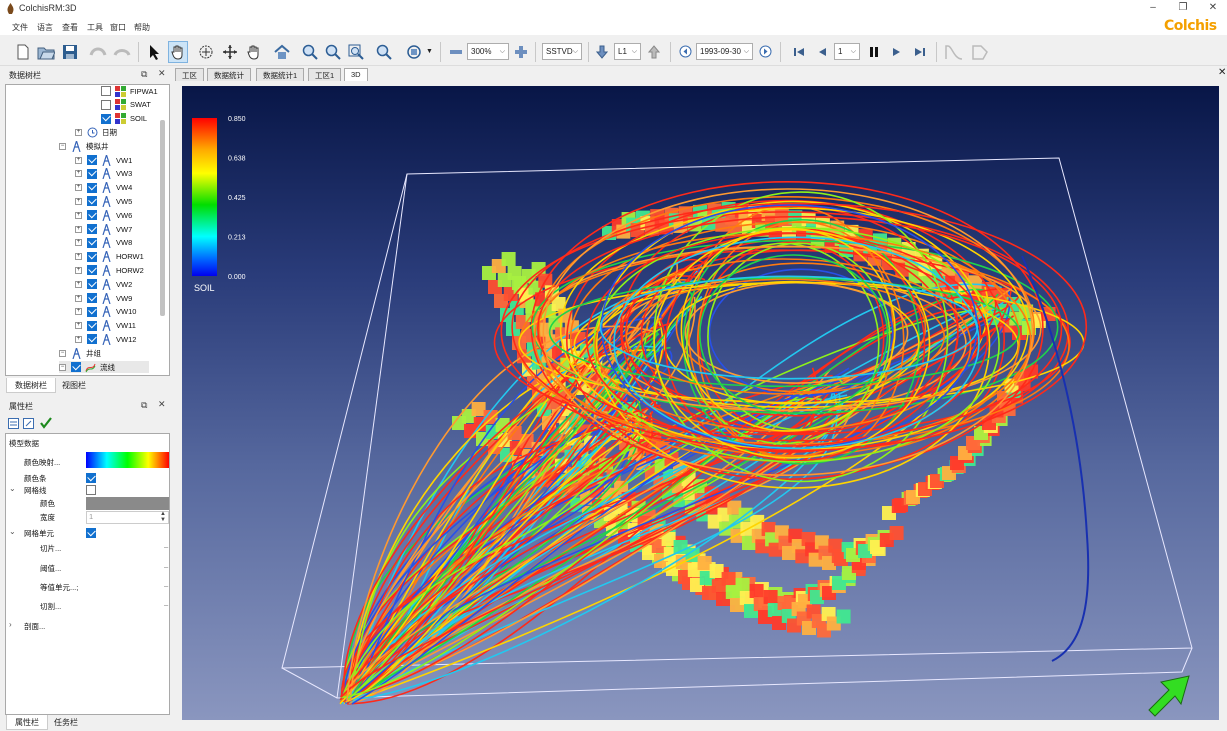  I want to click on tree-item: − 流线, so click(104, 367).